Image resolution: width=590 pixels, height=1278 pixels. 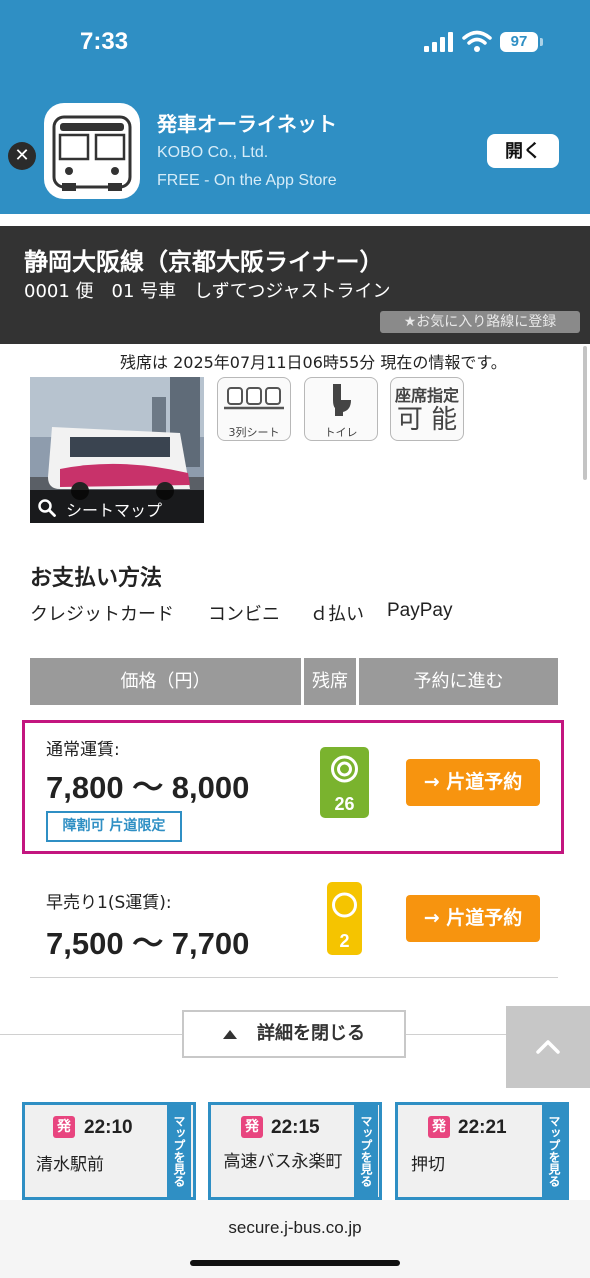 What do you see at coordinates (295, 1239) in the screenshot?
I see `browser-bottom-bar` at bounding box center [295, 1239].